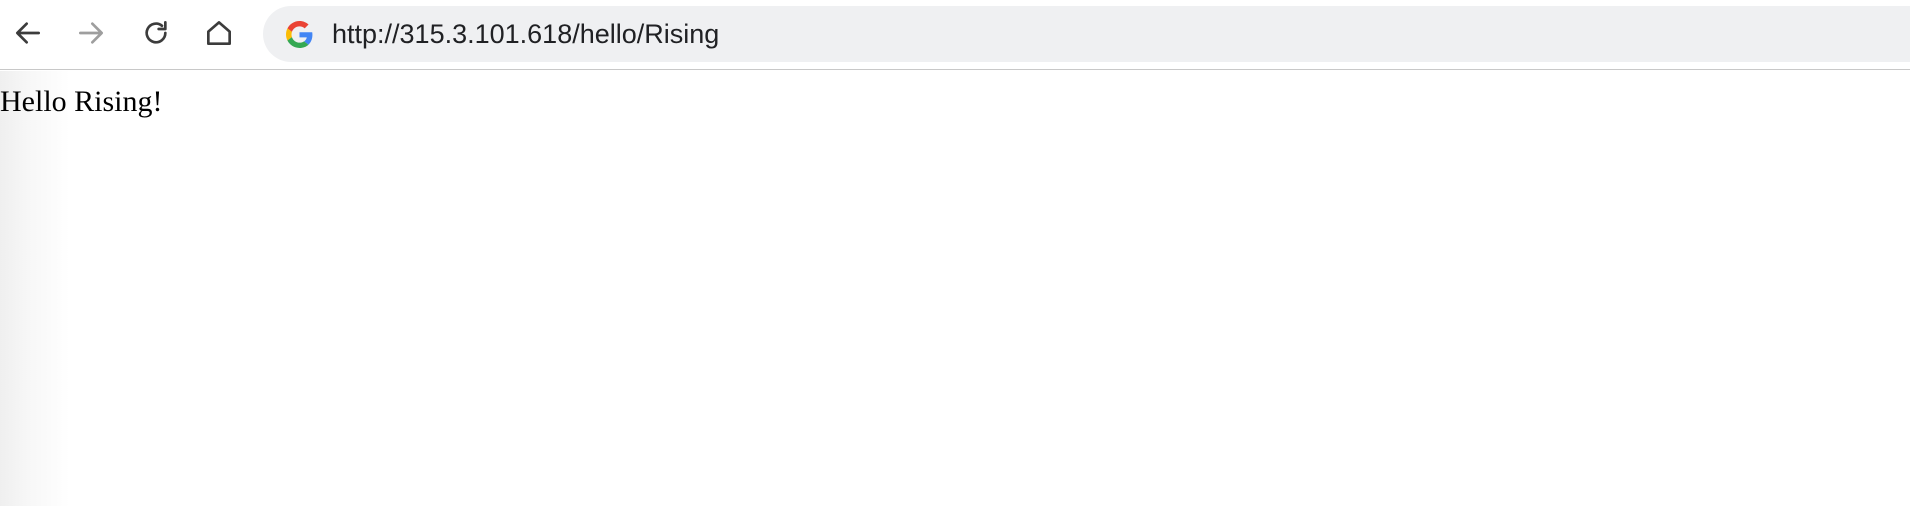 The width and height of the screenshot is (1910, 506). I want to click on google-g-icon, so click(299, 34).